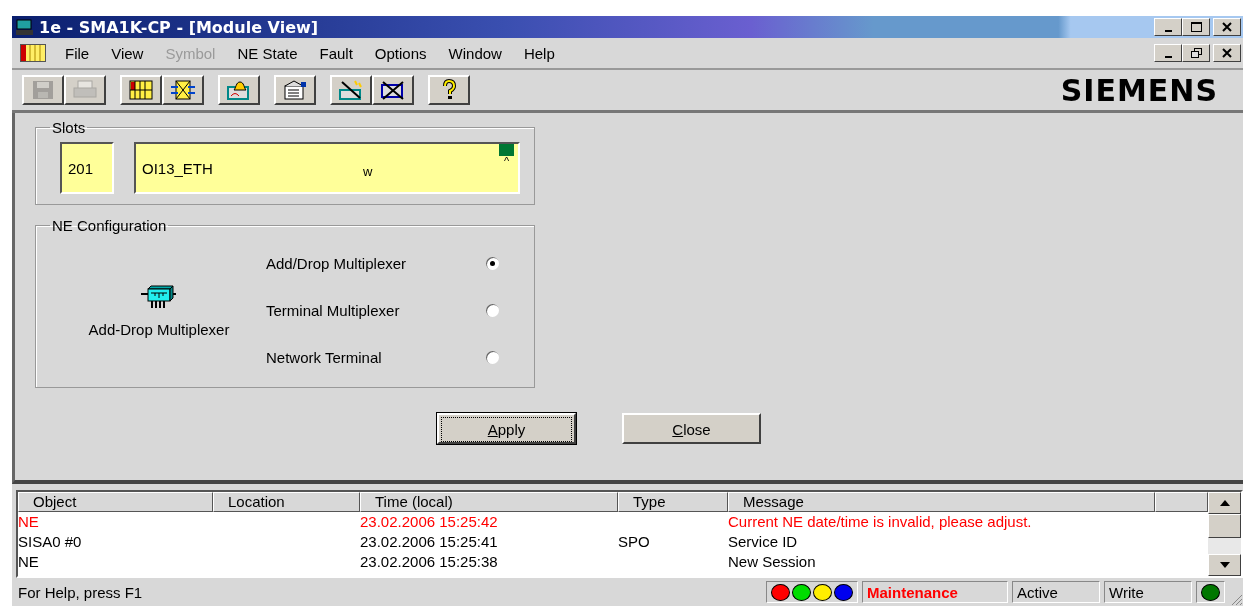 The height and width of the screenshot is (606, 1243). I want to click on multiplexer-icon, so click(159, 297).